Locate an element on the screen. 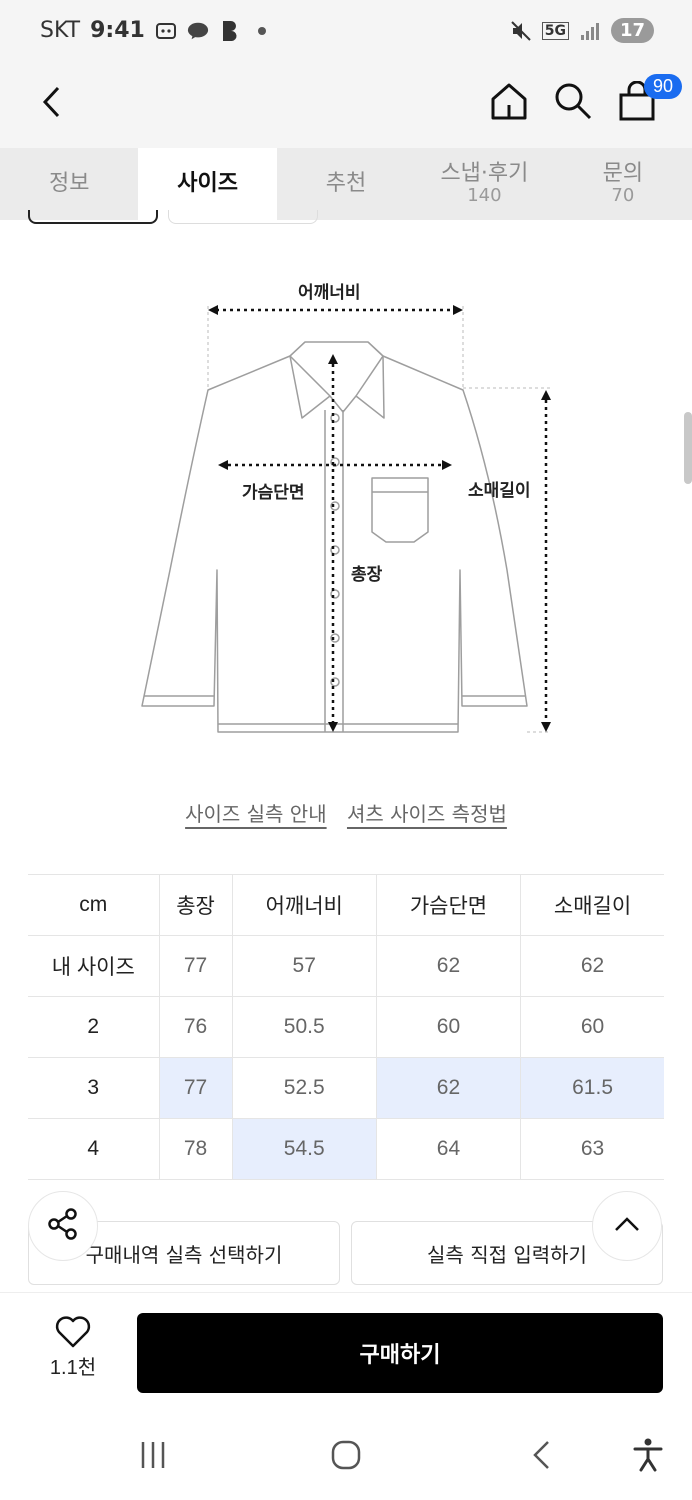  column-header: 소매길이 is located at coordinates (592, 905).